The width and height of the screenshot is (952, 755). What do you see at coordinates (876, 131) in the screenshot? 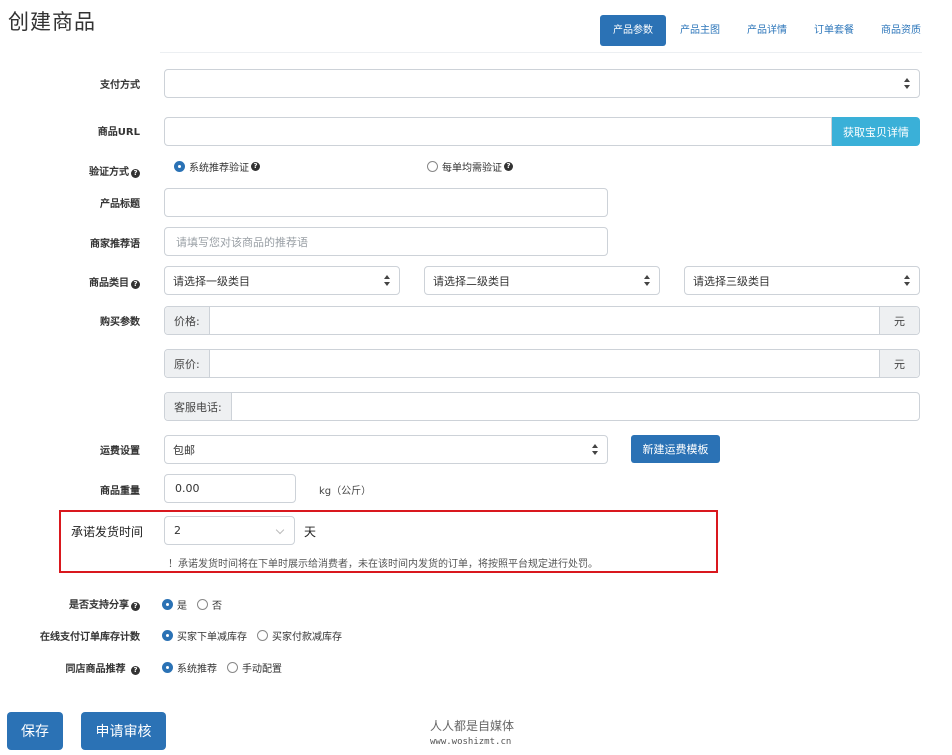
I see `fetch-details-button: 获取宝贝详情` at bounding box center [876, 131].